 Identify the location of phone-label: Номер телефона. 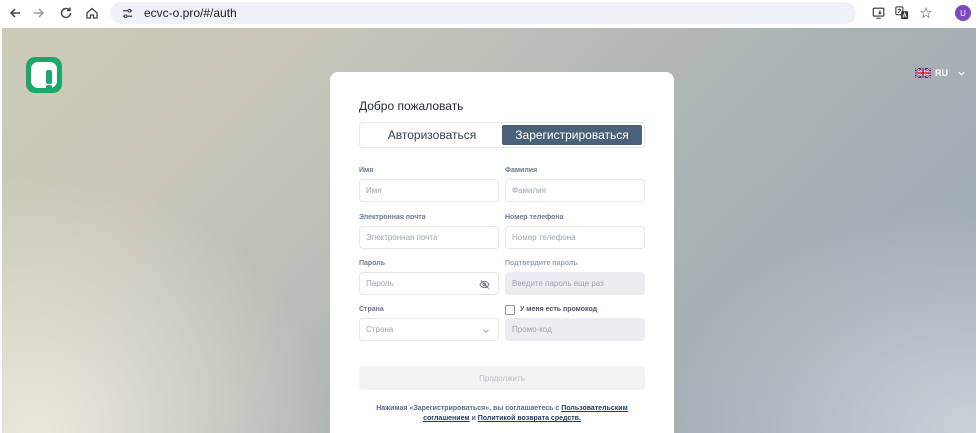
(534, 217).